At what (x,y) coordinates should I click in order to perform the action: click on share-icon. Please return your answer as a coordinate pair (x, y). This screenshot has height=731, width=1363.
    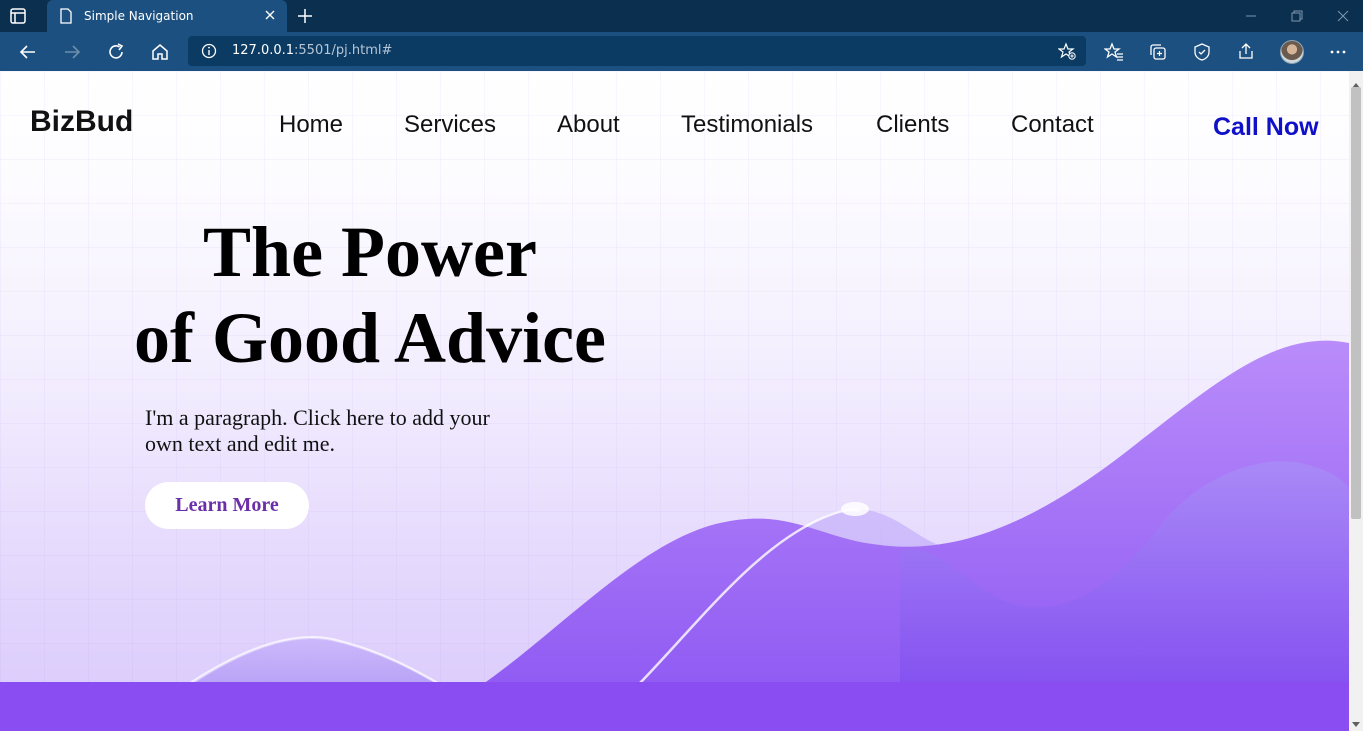
    Looking at the image, I should click on (1246, 54).